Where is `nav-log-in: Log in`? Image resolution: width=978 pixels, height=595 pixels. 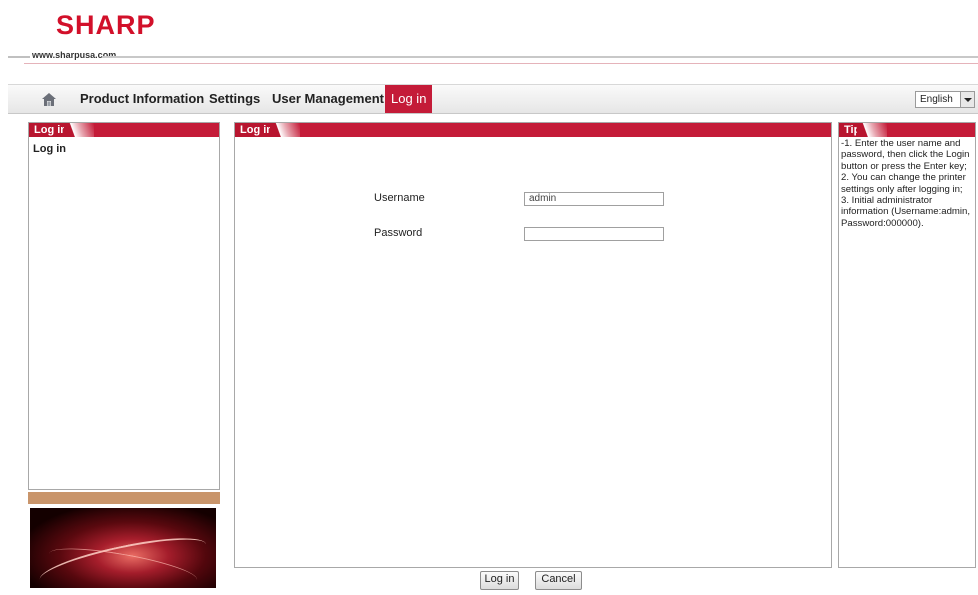
nav-log-in: Log in is located at coordinates (409, 99).